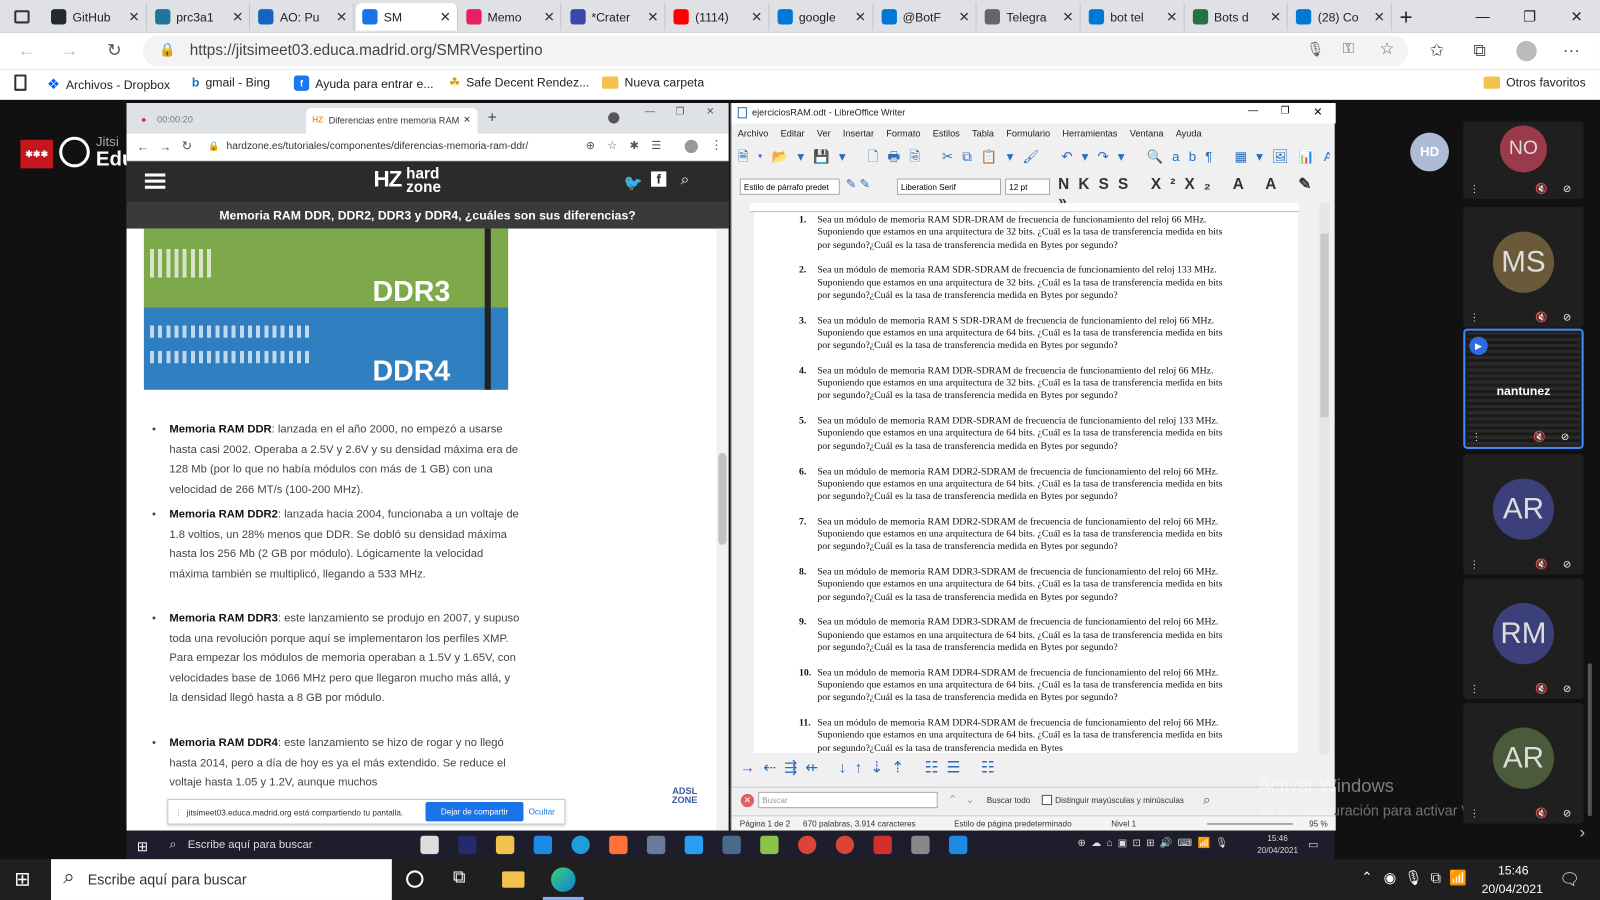 The height and width of the screenshot is (900, 1600). Describe the element at coordinates (143, 147) in the screenshot. I see `arrow-left-icon: ←` at that location.